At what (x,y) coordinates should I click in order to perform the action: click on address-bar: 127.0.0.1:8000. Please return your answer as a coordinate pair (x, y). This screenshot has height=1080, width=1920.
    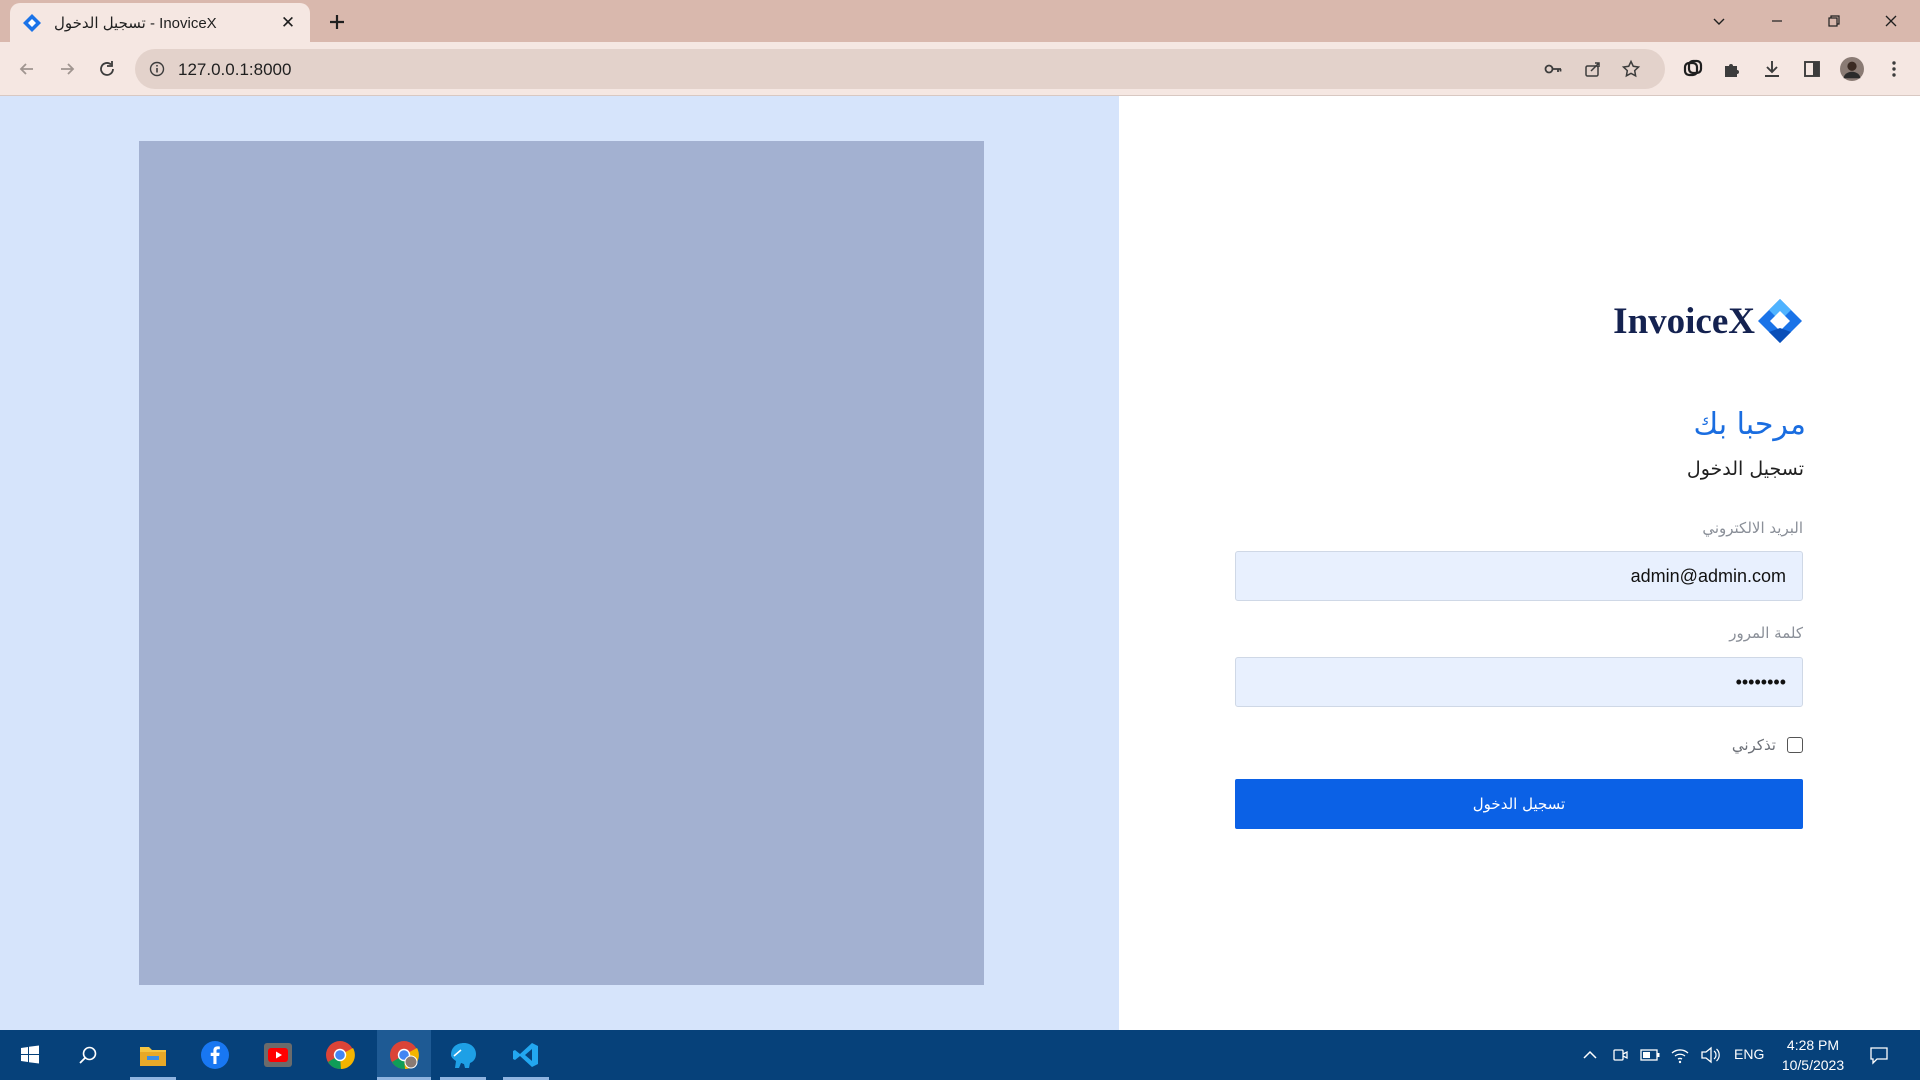
    Looking at the image, I should click on (900, 69).